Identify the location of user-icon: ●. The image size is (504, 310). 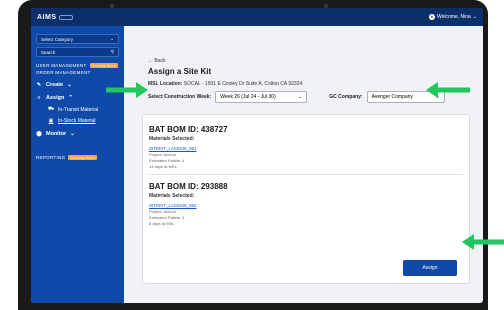
(431, 17).